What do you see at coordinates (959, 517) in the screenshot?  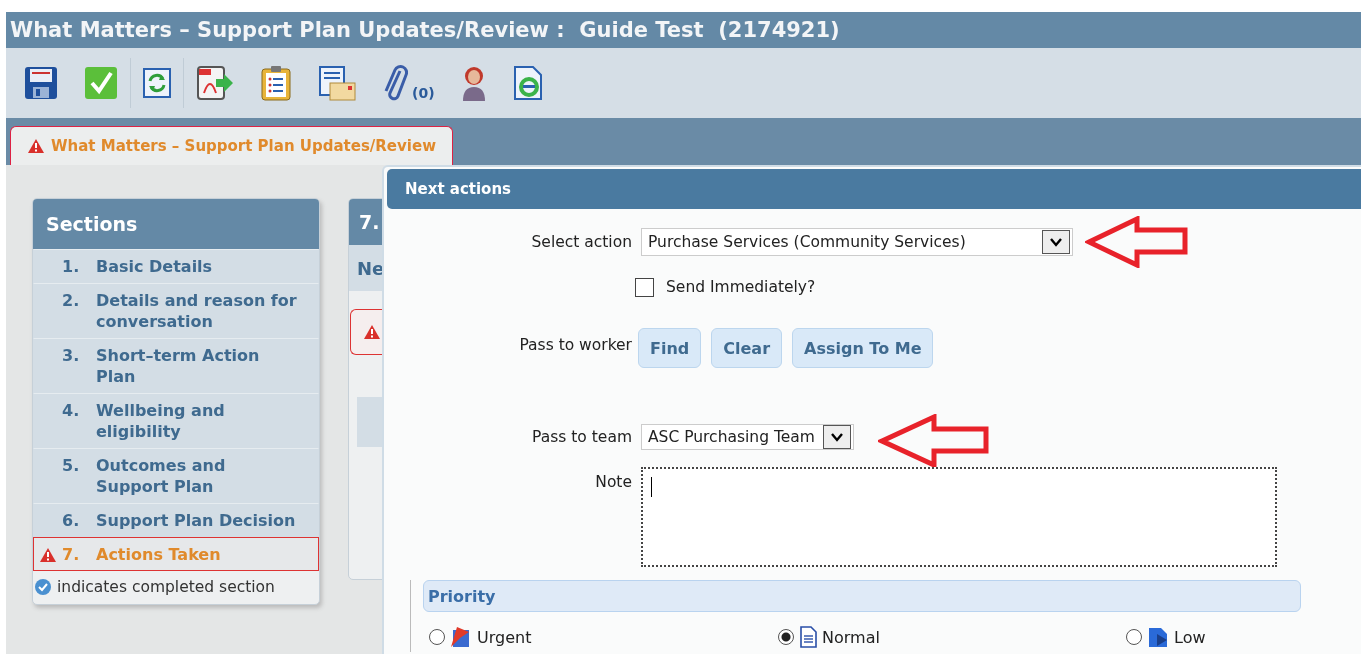 I see `note-field` at bounding box center [959, 517].